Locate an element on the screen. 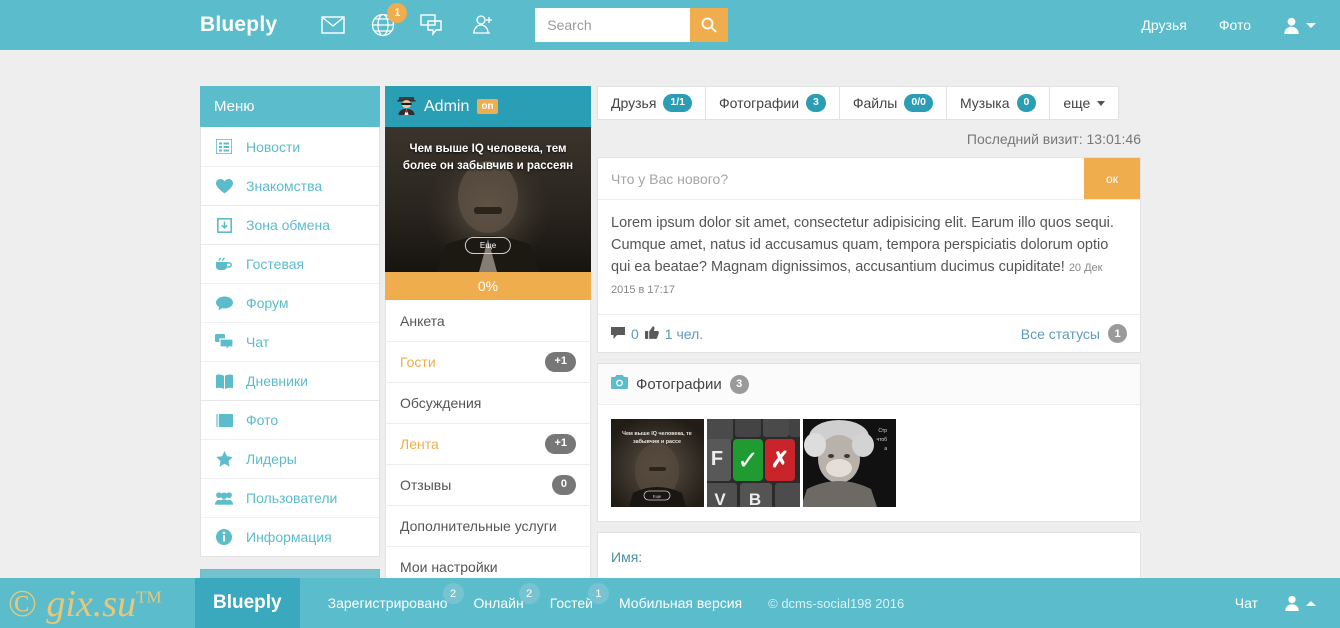  sidebar-item-photo: Фото is located at coordinates (290, 419).